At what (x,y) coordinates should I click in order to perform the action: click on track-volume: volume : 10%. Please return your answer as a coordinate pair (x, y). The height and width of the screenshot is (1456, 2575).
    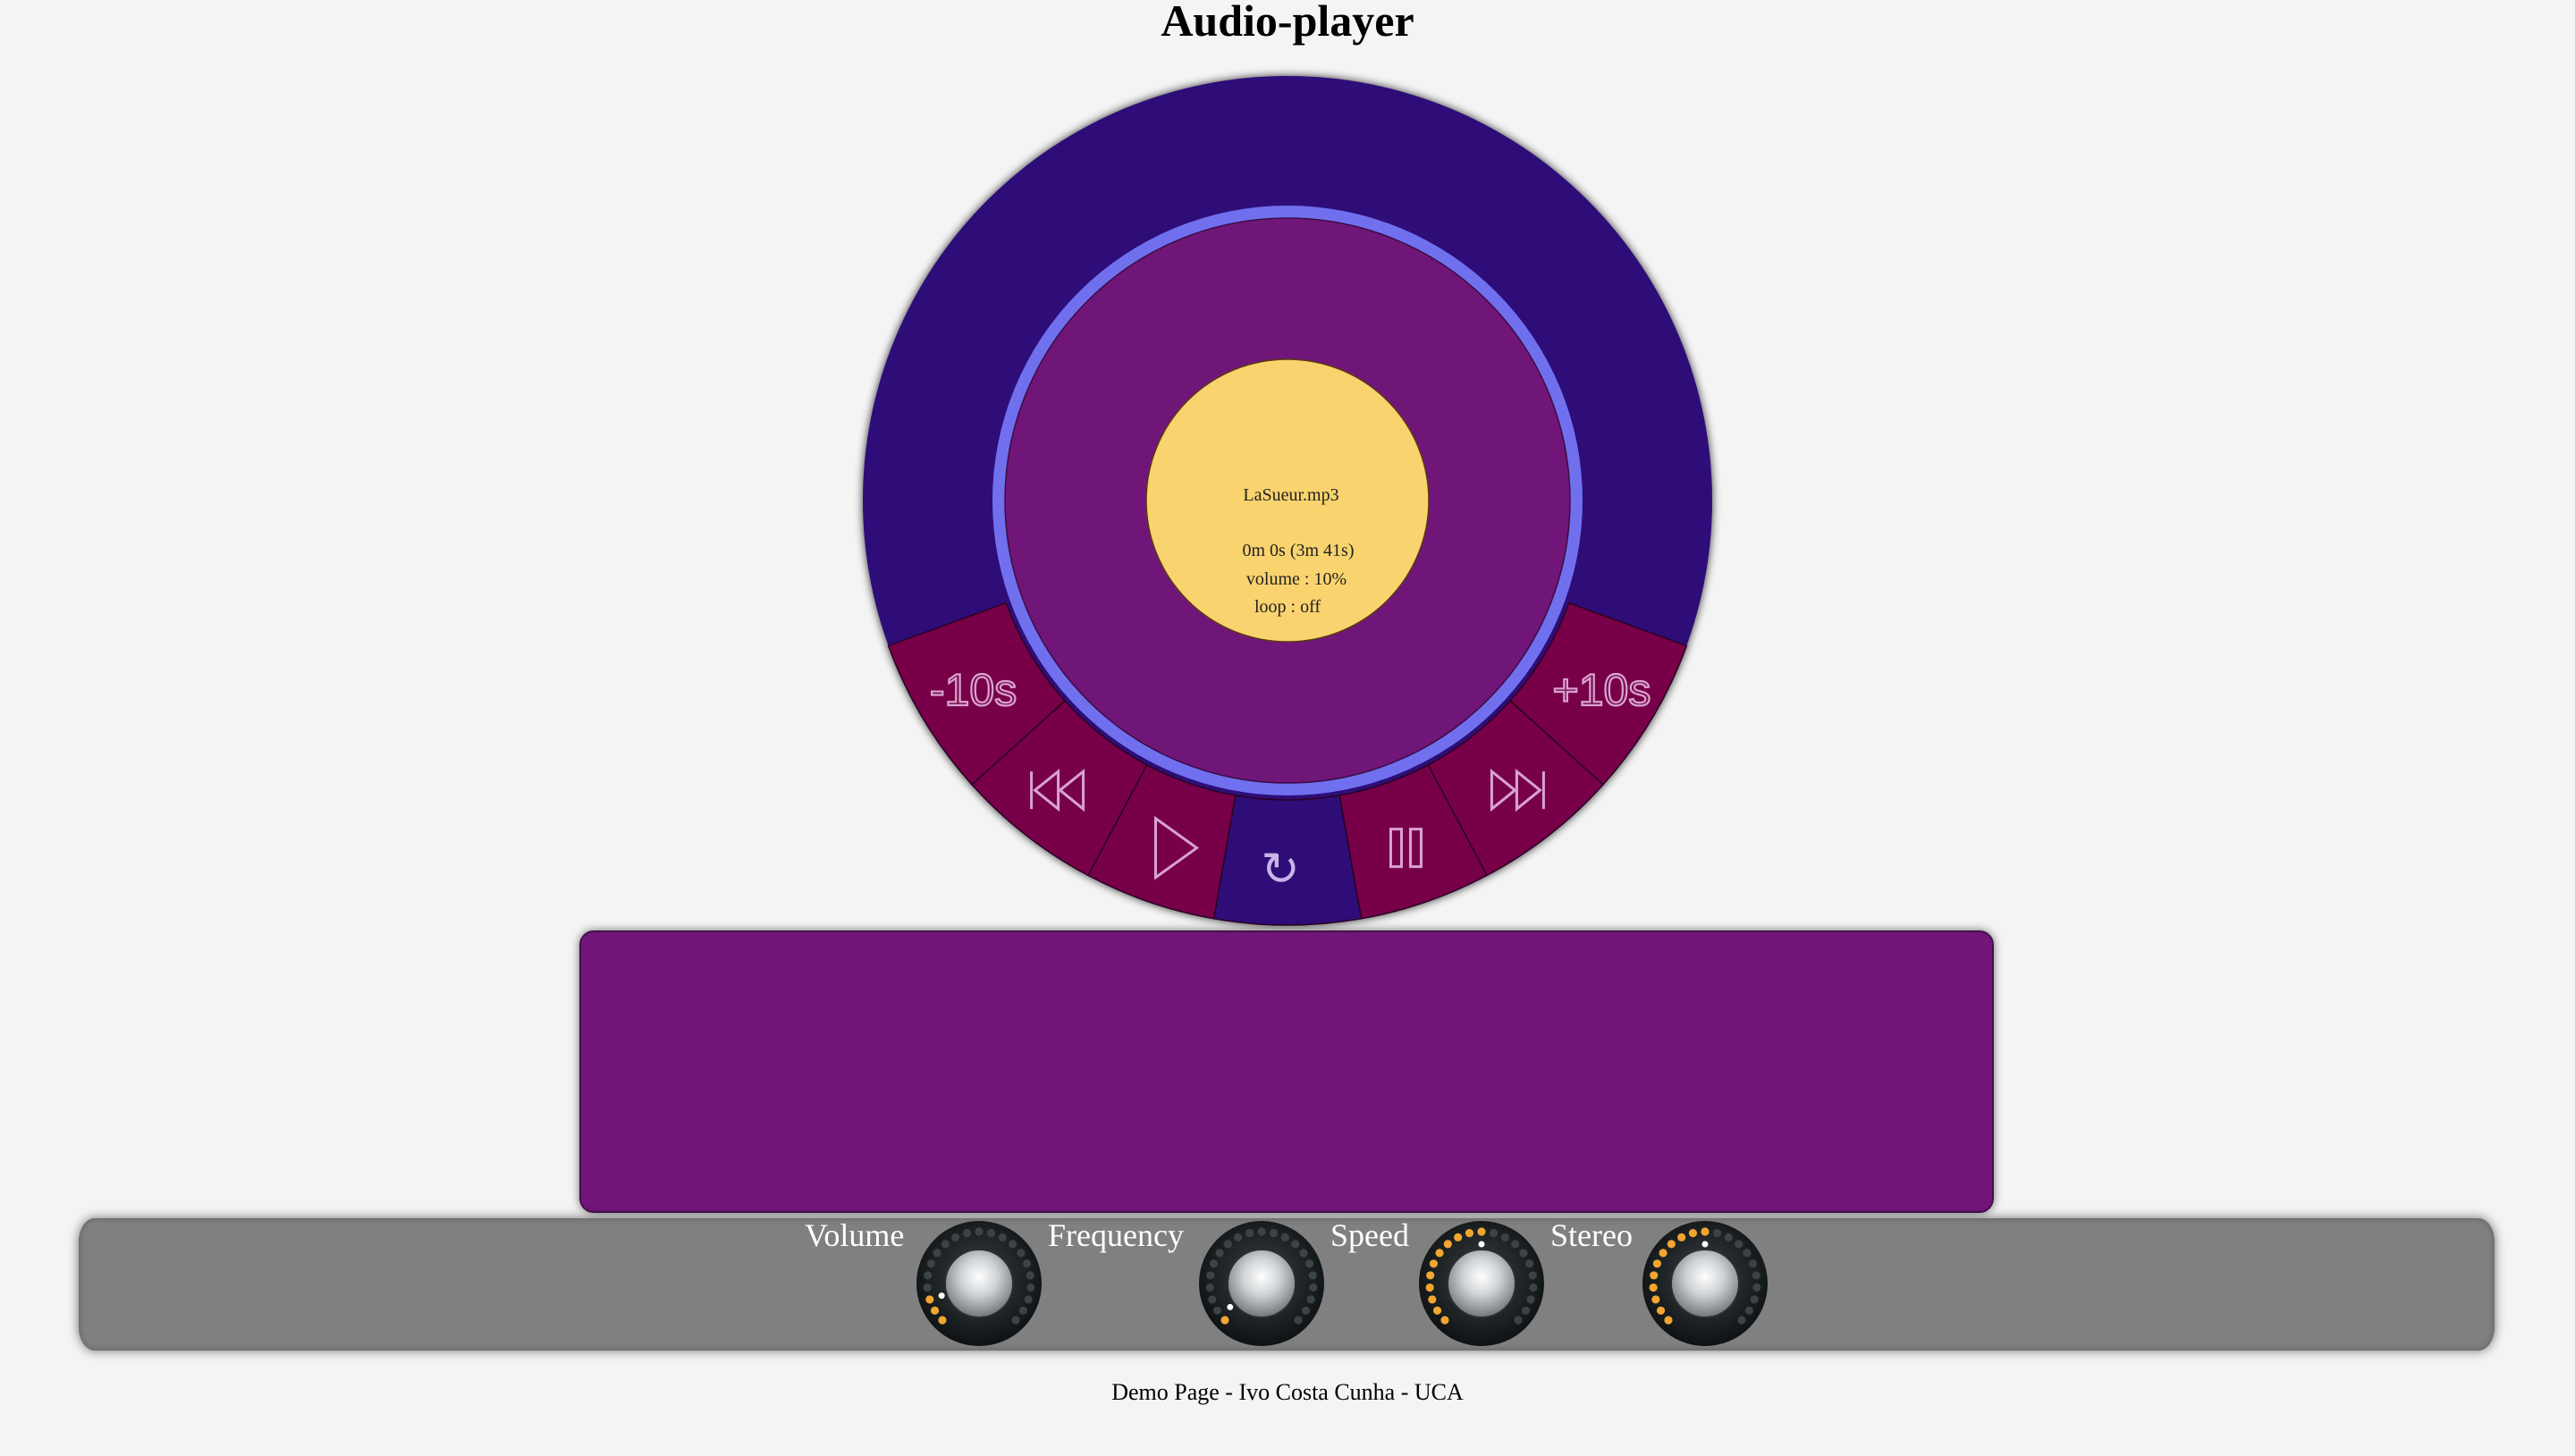
    Looking at the image, I should click on (1296, 579).